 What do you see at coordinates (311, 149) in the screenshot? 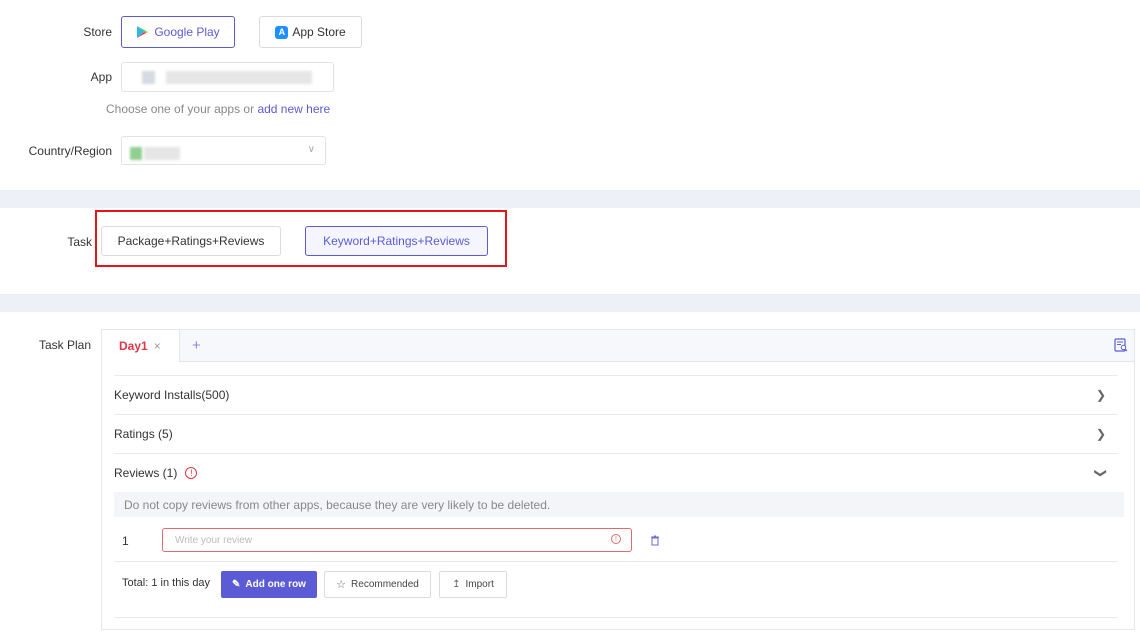
I see `chevron-down-icon: ∨` at bounding box center [311, 149].